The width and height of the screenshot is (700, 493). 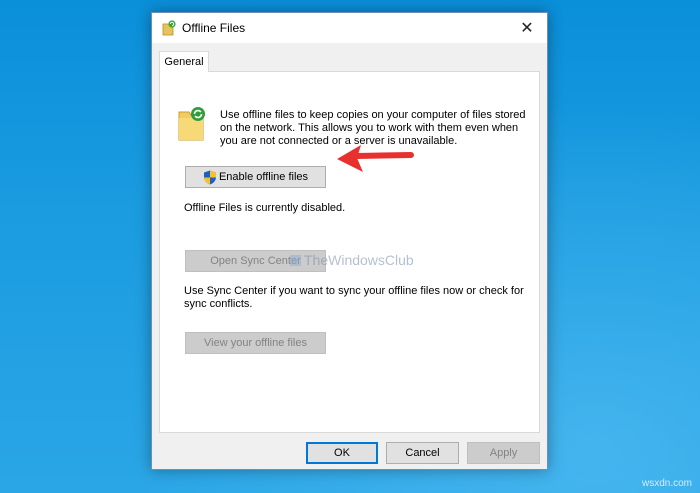 What do you see at coordinates (255, 343) in the screenshot?
I see `view-offline-files-button: View your offline files` at bounding box center [255, 343].